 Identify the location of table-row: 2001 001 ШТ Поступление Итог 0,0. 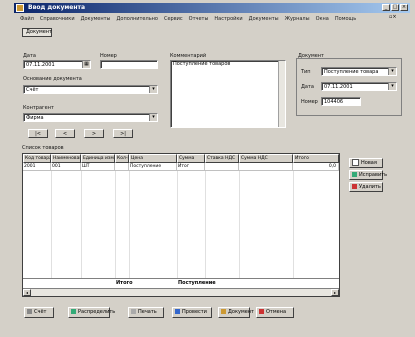
(181, 167).